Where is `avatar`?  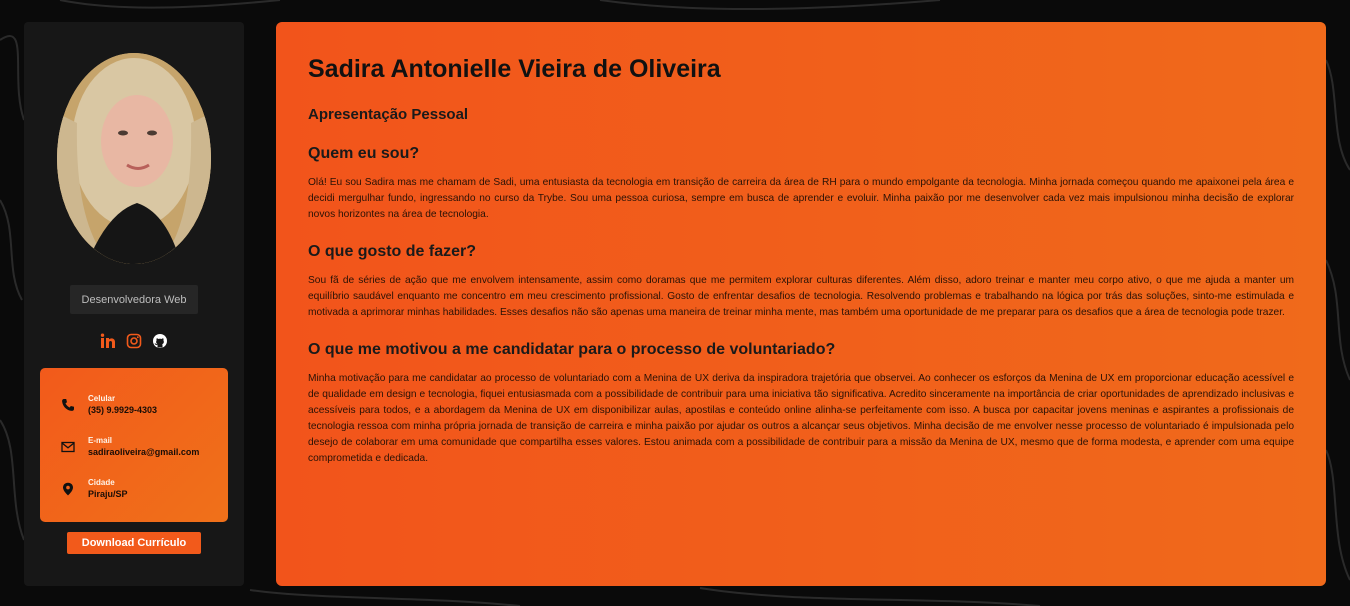 avatar is located at coordinates (134, 158).